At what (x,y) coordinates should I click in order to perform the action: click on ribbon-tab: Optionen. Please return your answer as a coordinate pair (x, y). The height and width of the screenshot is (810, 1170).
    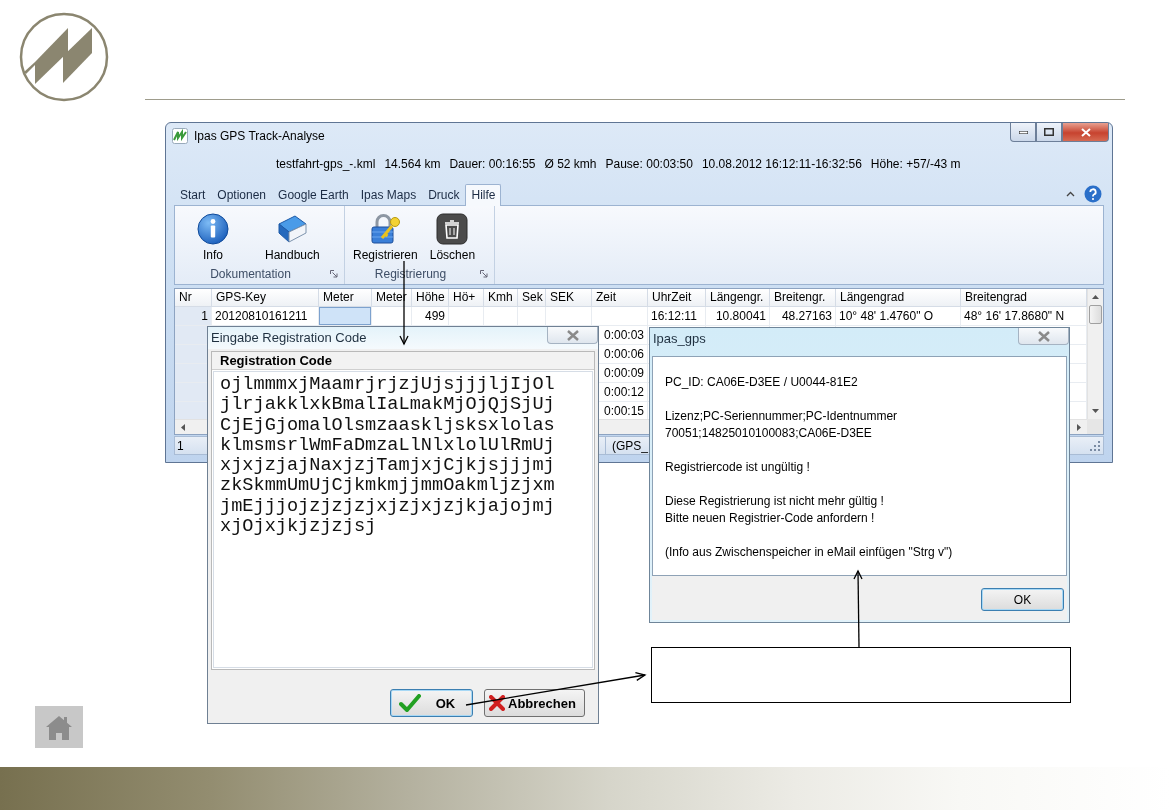
    Looking at the image, I should click on (242, 194).